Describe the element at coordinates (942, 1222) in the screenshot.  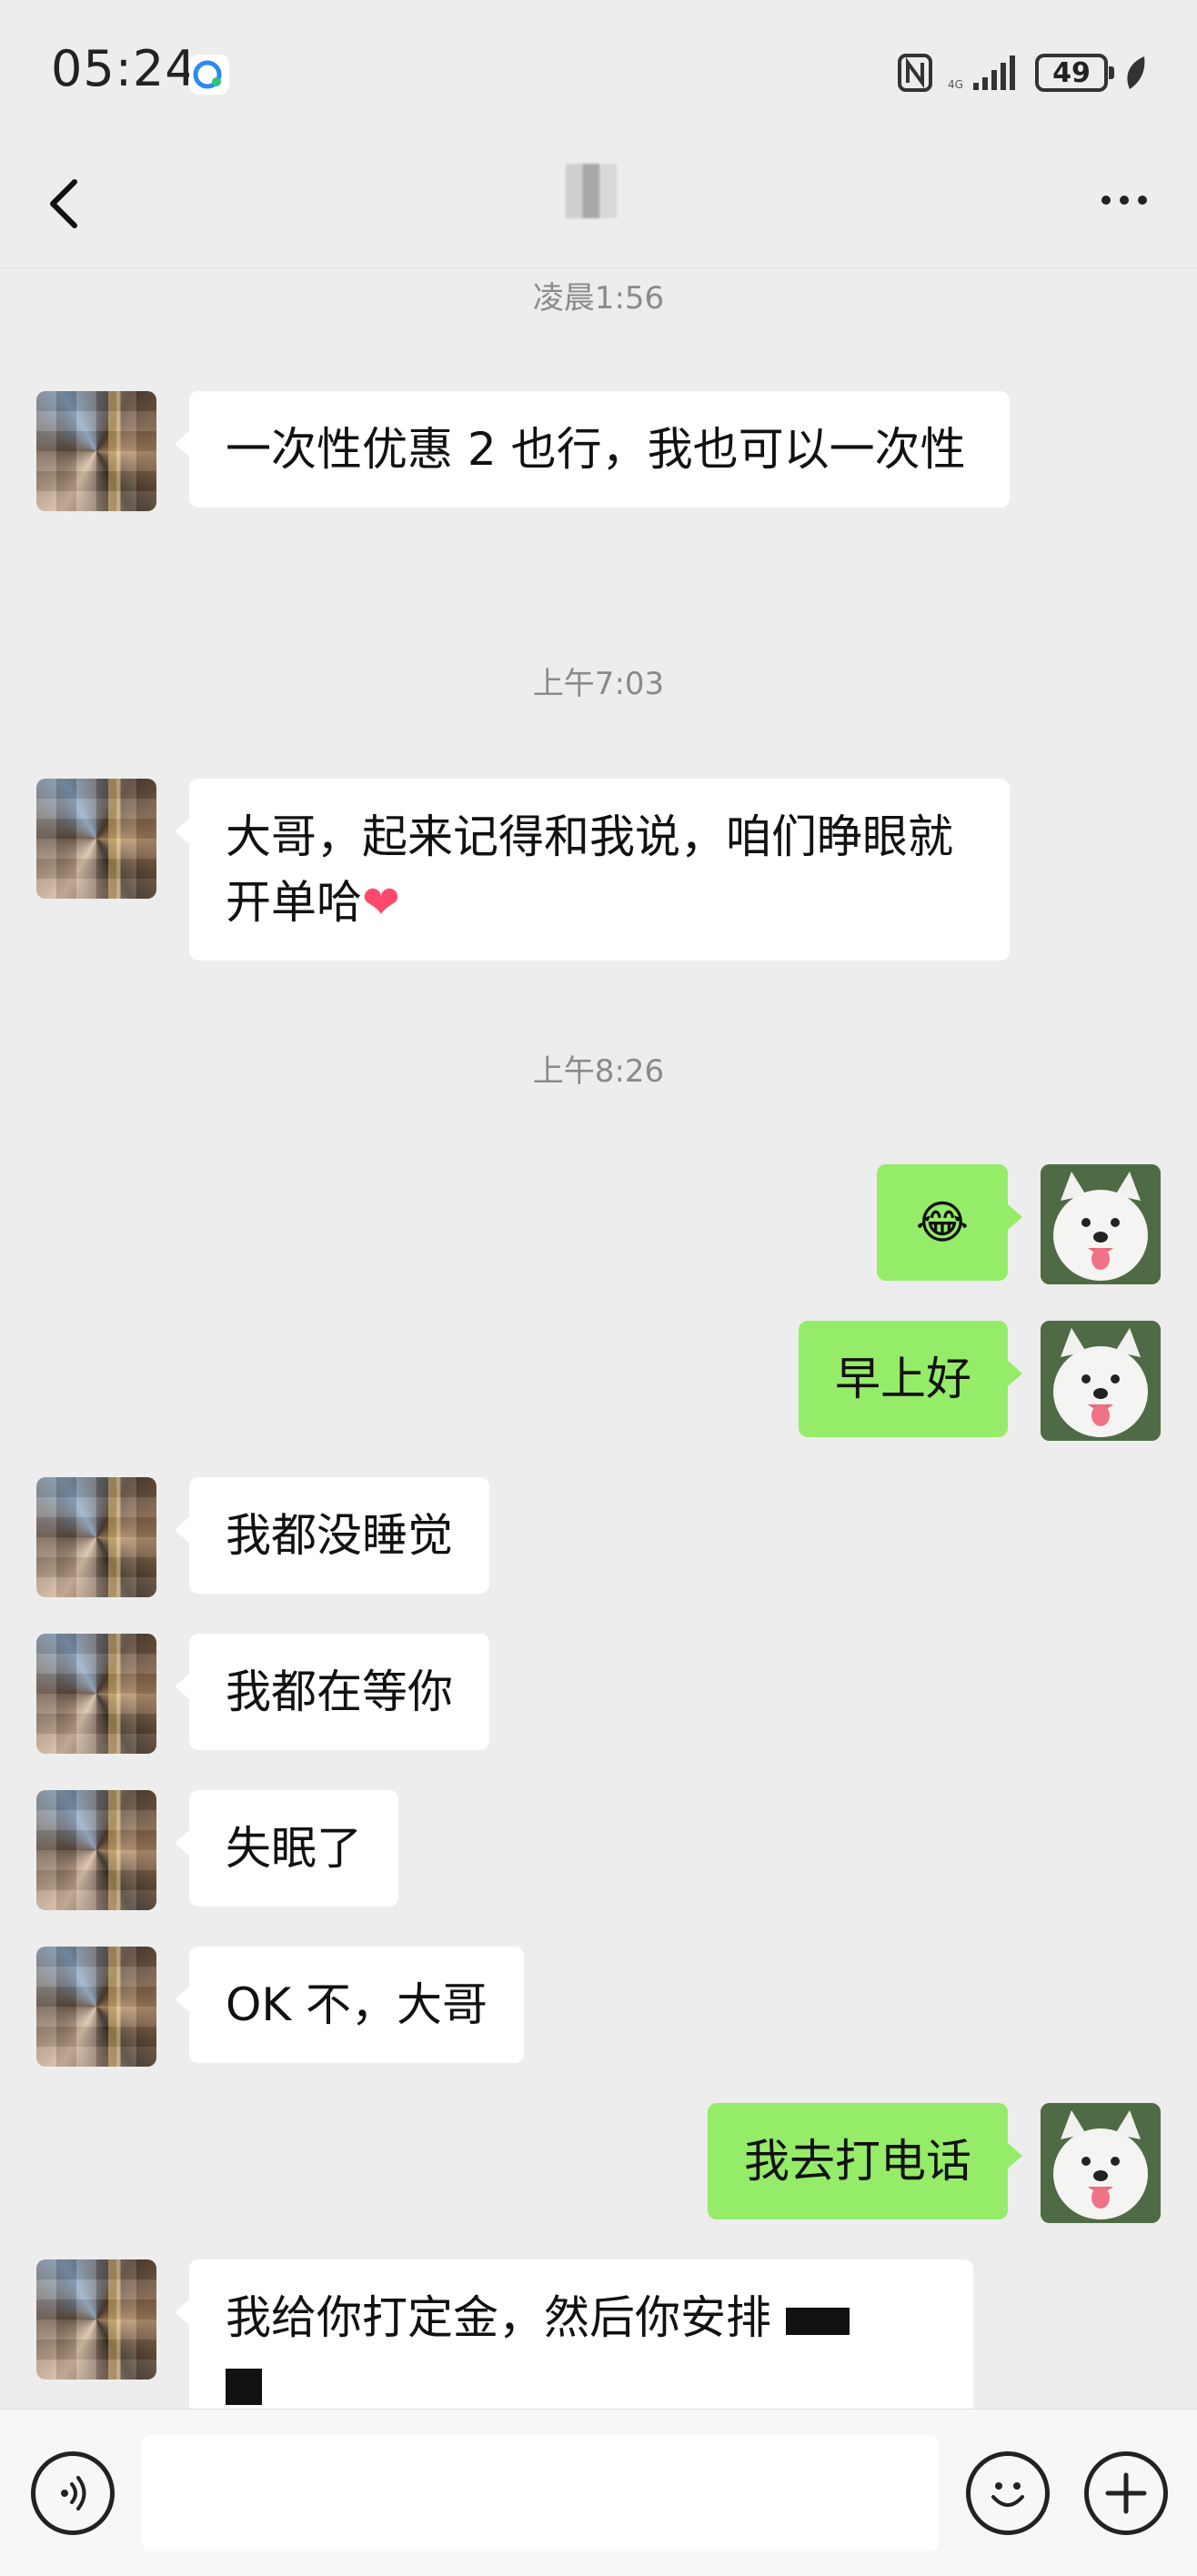
I see `laughing-emoji-icon: 😂` at that location.